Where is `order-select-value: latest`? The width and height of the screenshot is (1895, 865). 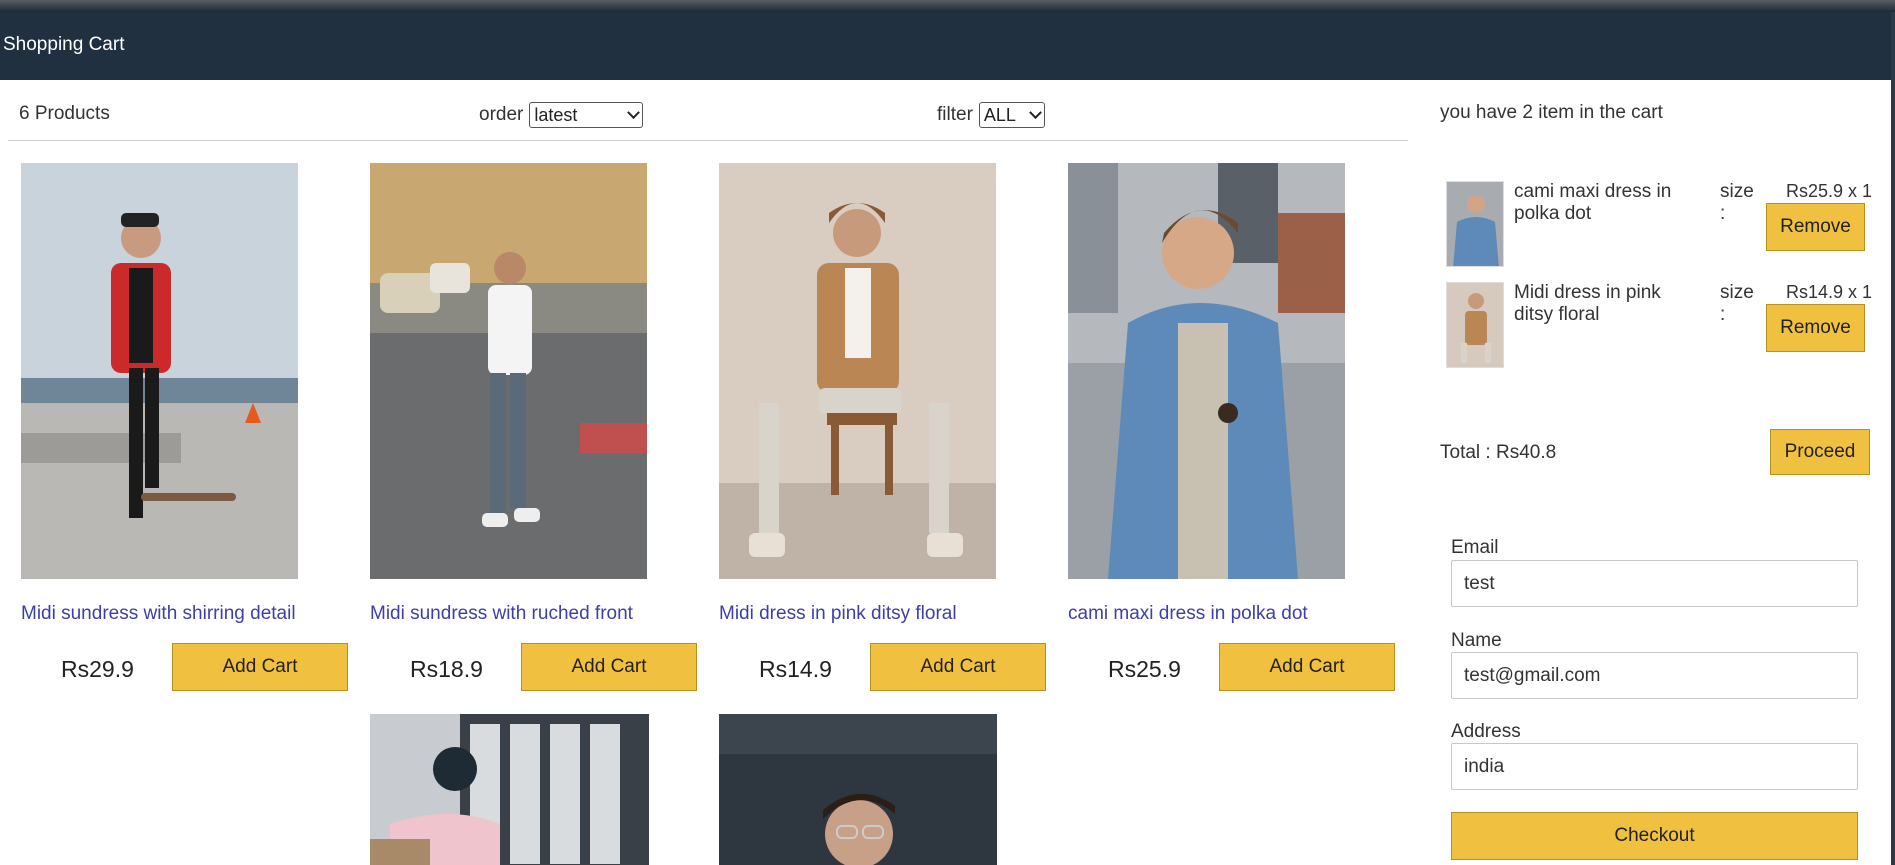
order-select-value: latest is located at coordinates (556, 114).